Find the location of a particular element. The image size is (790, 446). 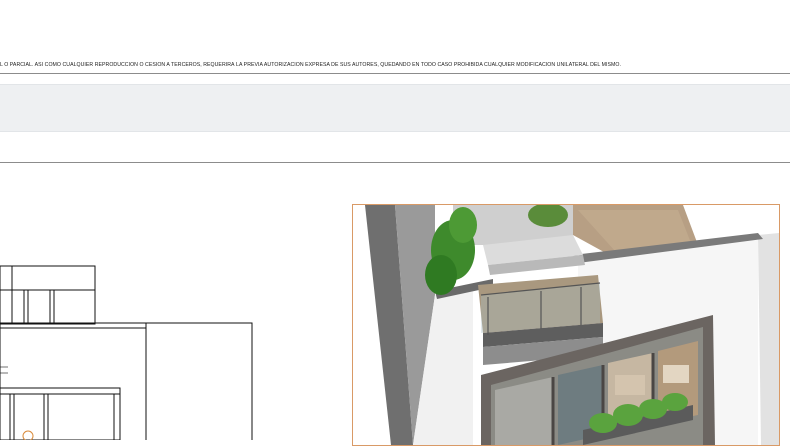

divider-top is located at coordinates (395, 73).